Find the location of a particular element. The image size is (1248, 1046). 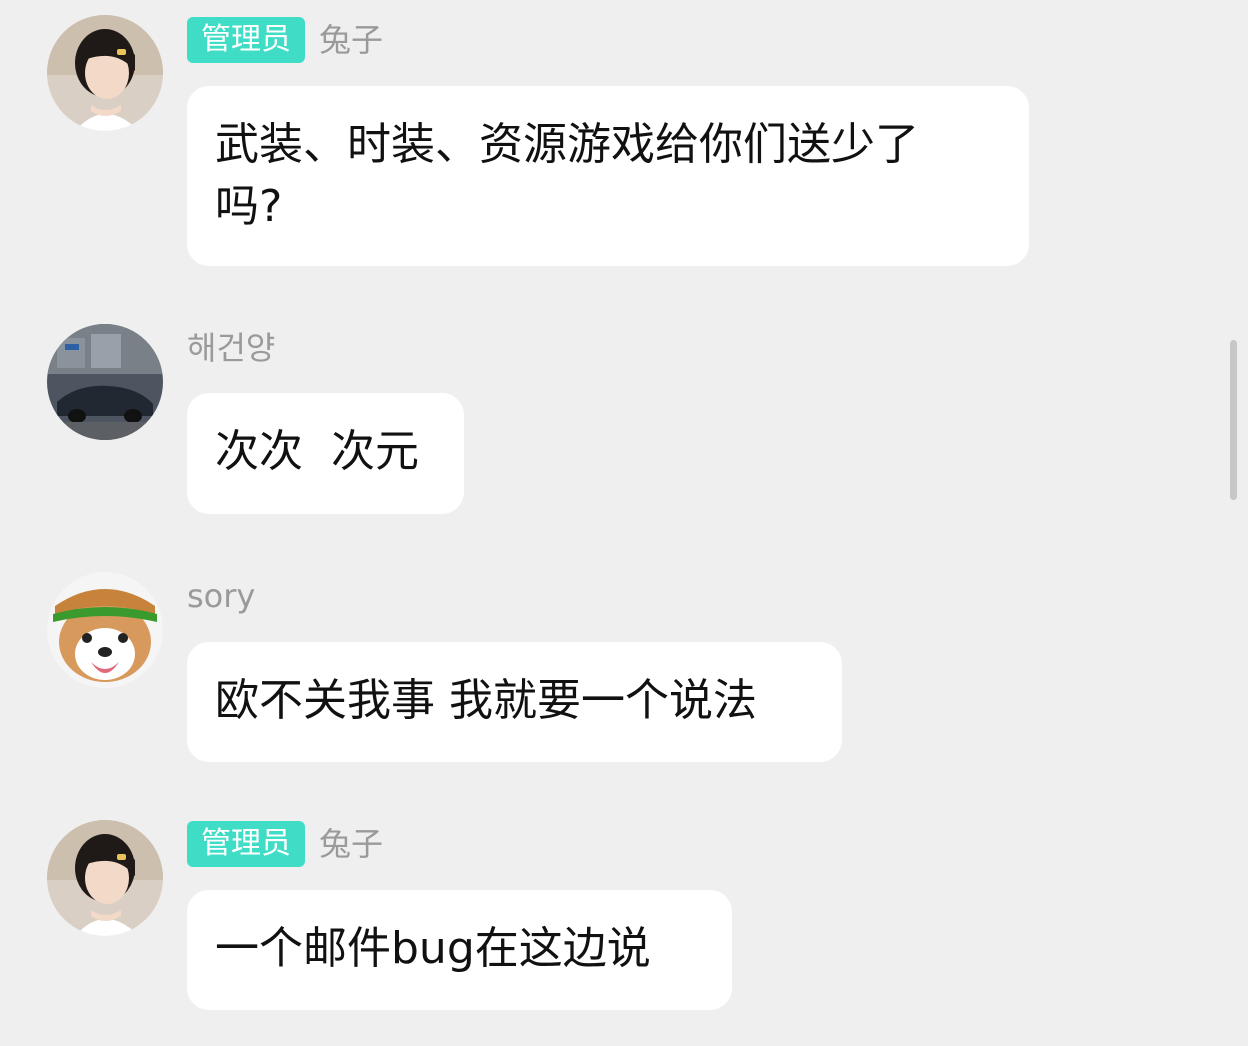

sender-name: sory is located at coordinates (221, 596).